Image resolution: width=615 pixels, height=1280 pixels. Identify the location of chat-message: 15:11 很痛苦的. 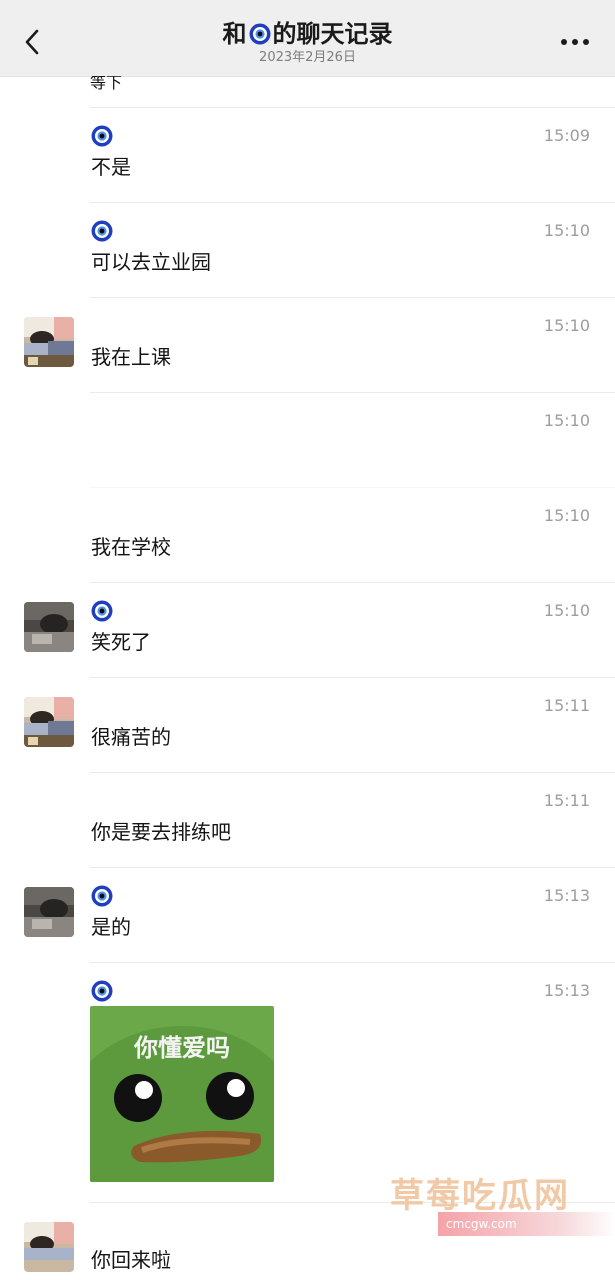
(307, 724).